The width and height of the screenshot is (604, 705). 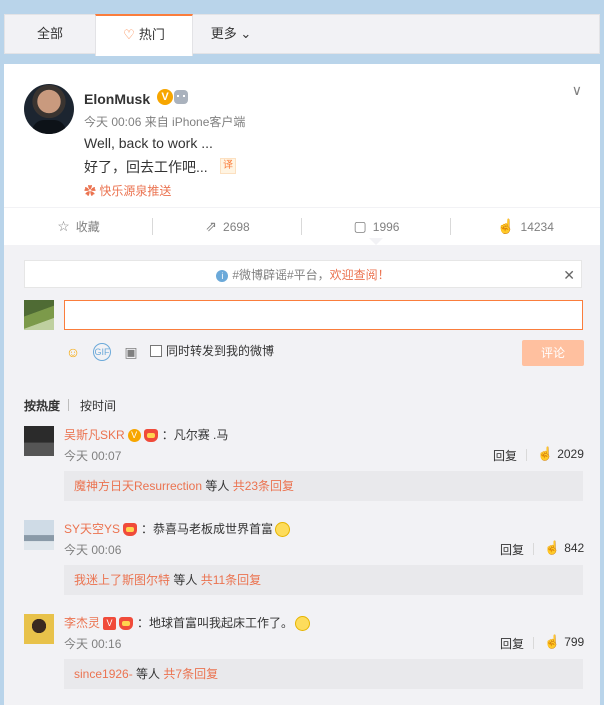 I want to click on comment-input, so click(x=323, y=315).